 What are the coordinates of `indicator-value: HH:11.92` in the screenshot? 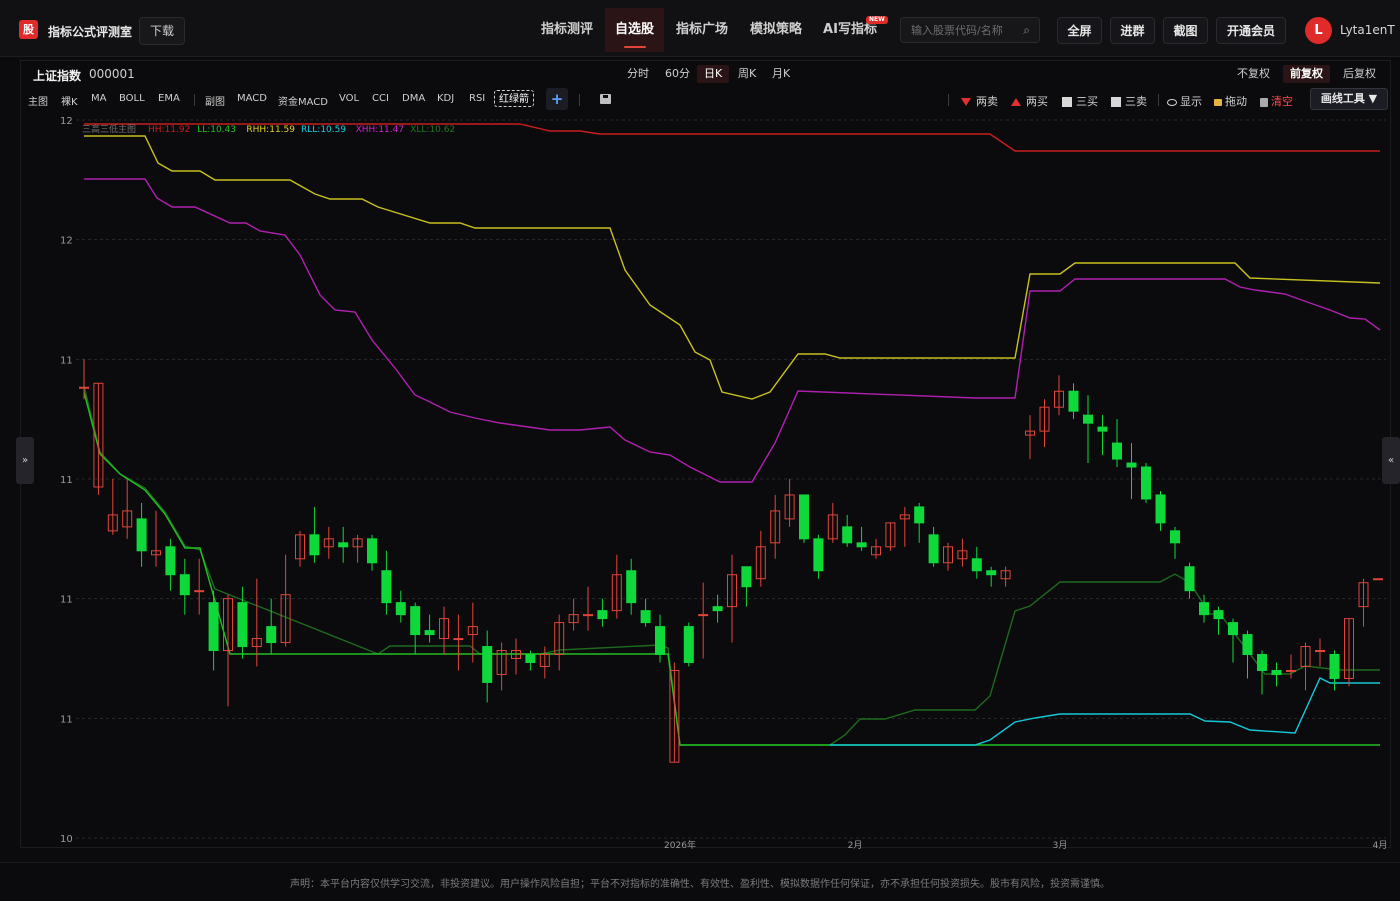 It's located at (169, 130).